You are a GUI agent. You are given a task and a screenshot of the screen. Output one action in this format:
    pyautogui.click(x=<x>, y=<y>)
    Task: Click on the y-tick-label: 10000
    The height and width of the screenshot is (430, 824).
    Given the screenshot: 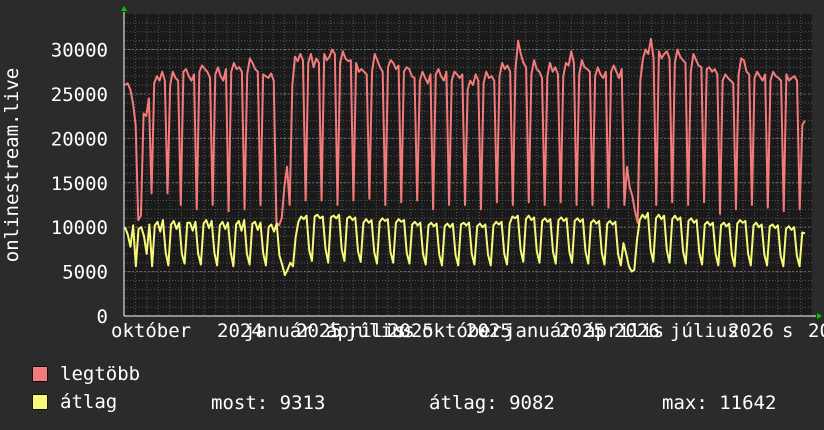 What is the action you would take?
    pyautogui.click(x=79, y=228)
    